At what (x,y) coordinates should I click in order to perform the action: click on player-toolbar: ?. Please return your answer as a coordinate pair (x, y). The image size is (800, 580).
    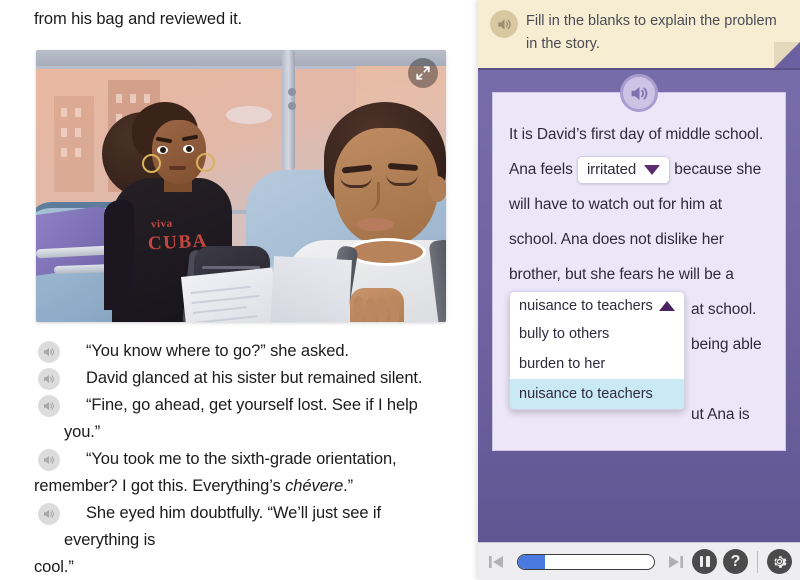
    Looking at the image, I should click on (639, 561).